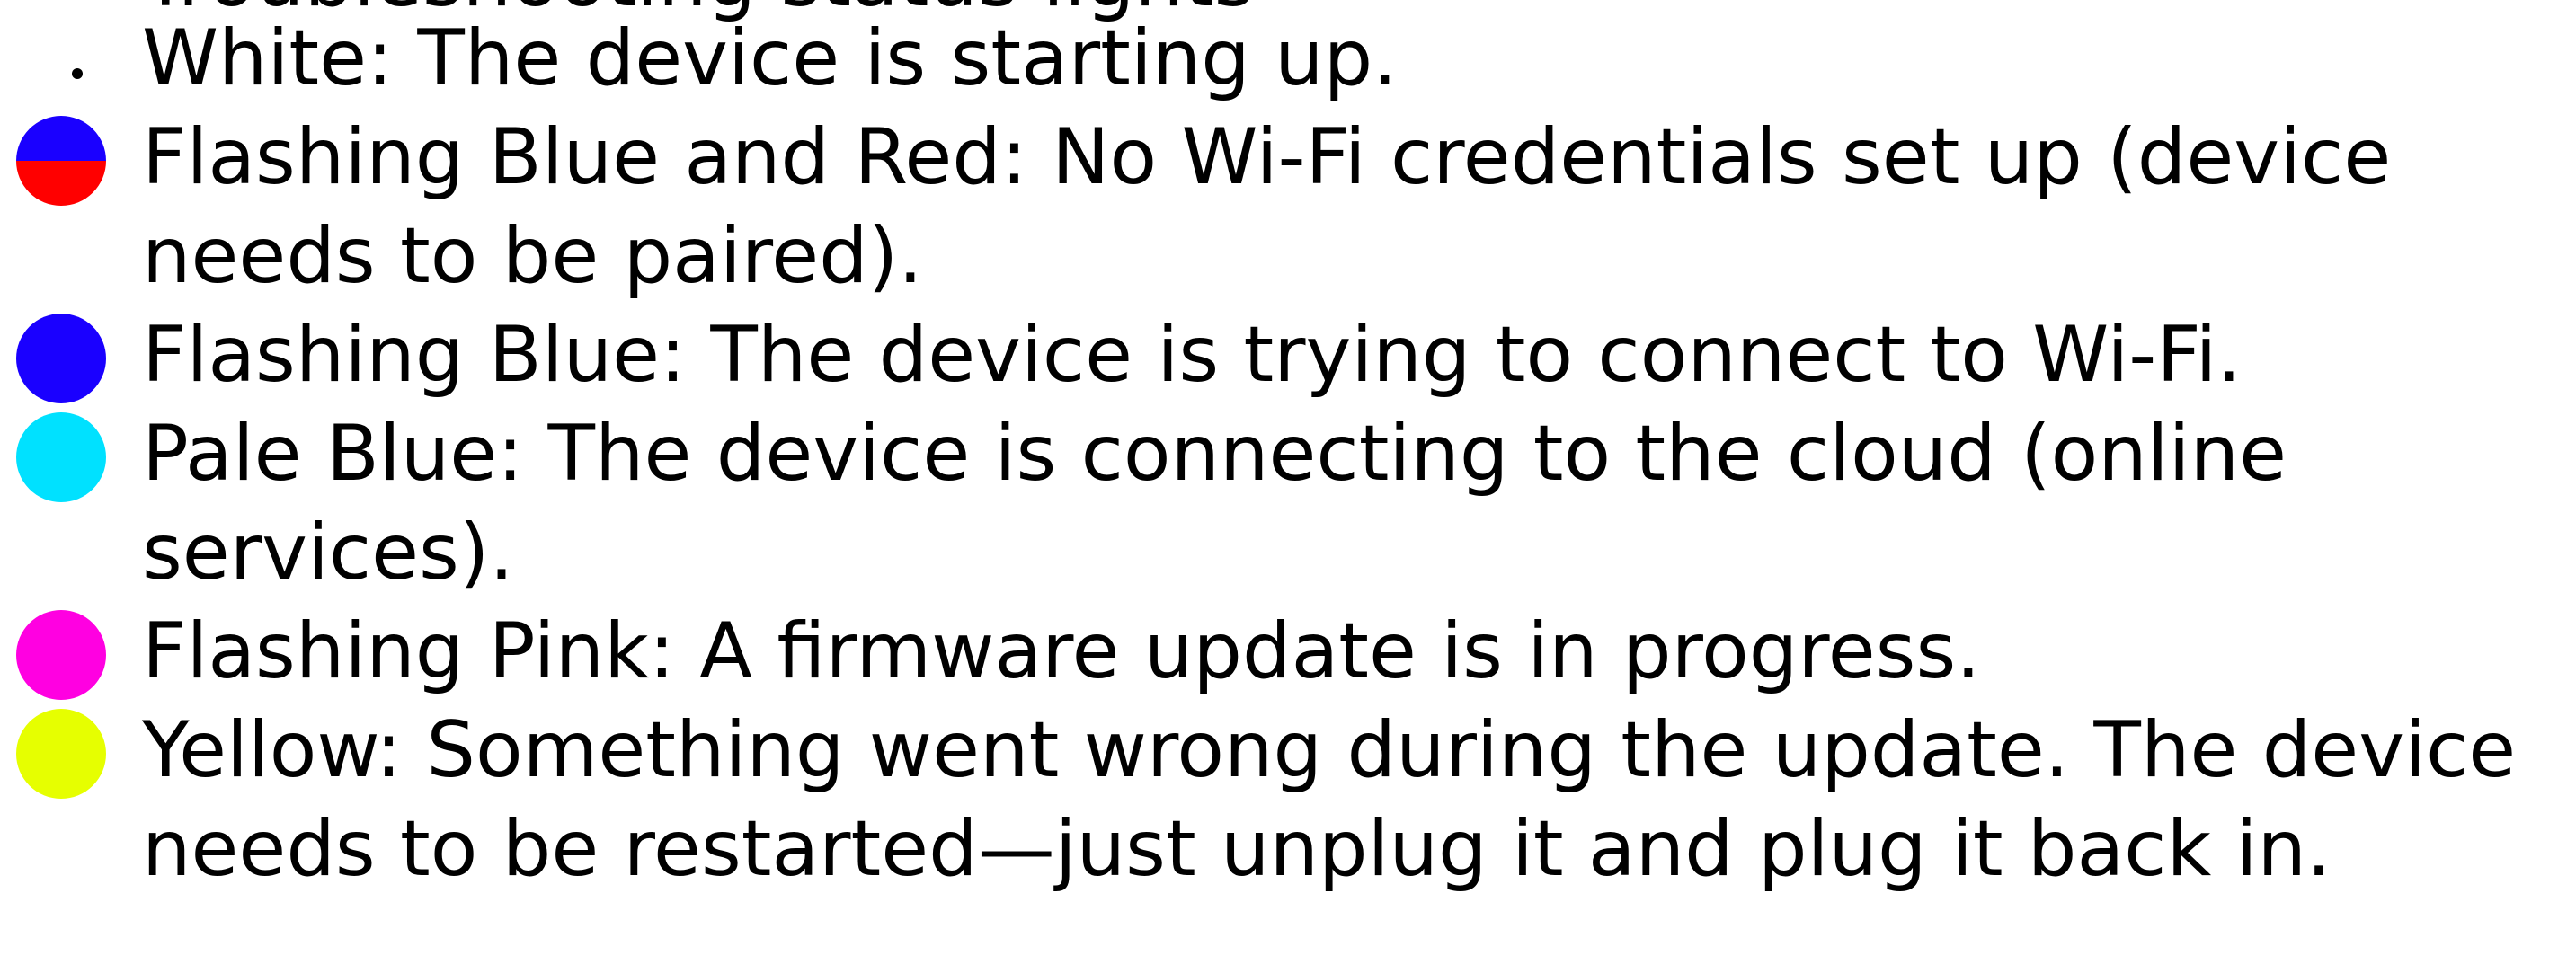 This screenshot has width=2576, height=973. What do you see at coordinates (61, 161) in the screenshot?
I see `blue-red-split-dot-icon` at bounding box center [61, 161].